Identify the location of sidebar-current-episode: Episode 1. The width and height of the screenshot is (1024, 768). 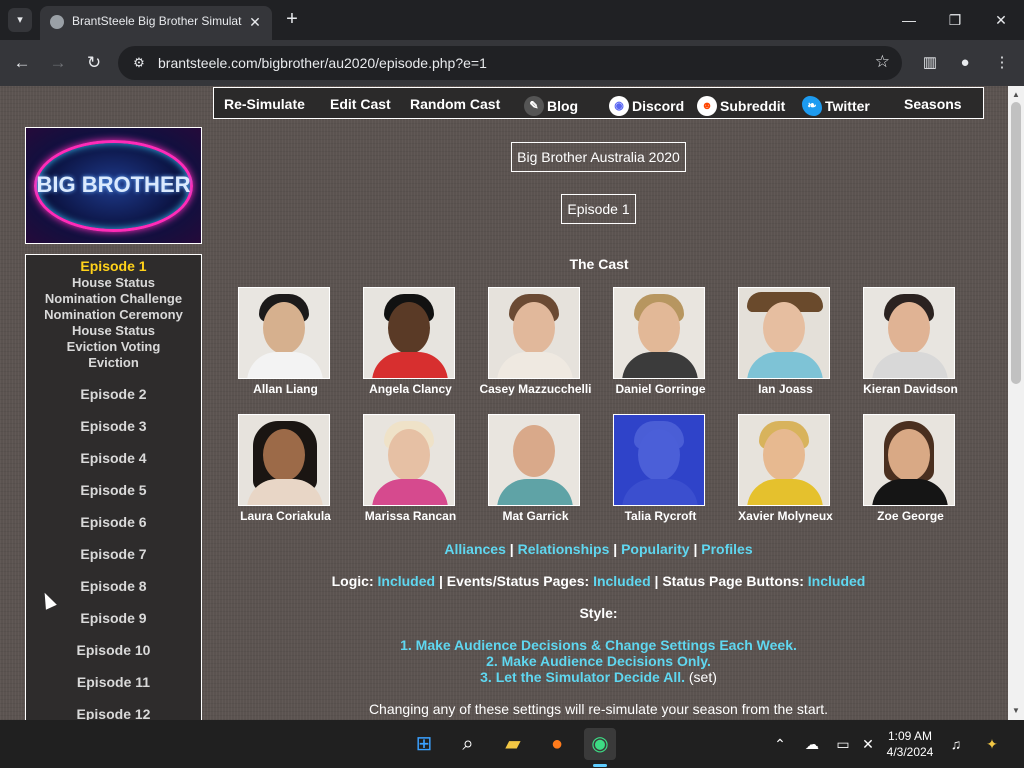
(113, 266).